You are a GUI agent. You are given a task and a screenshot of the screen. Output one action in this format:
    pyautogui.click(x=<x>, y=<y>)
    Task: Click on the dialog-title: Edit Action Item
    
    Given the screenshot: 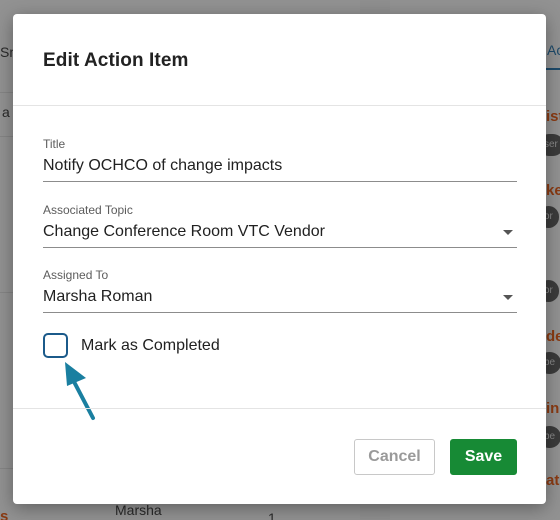 What is the action you would take?
    pyautogui.click(x=116, y=60)
    